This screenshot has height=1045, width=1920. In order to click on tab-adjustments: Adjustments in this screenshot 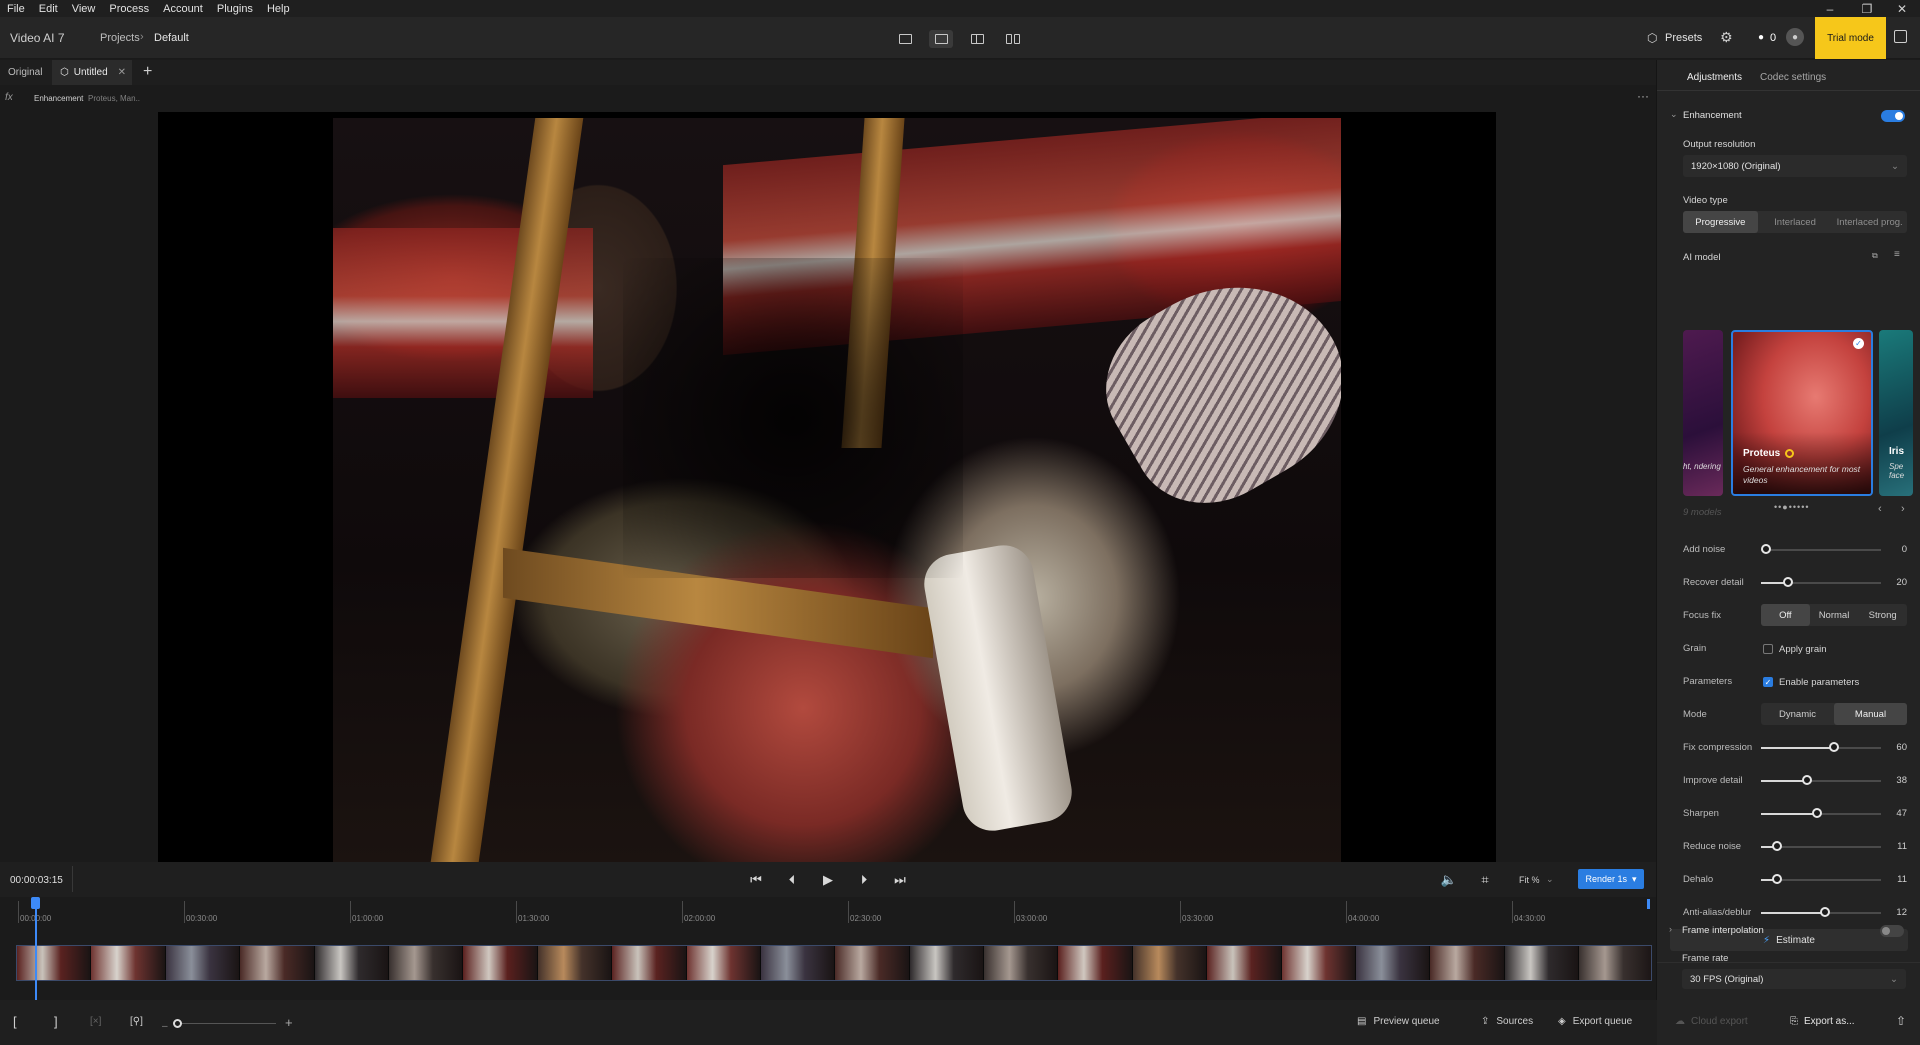, I will do `click(1714, 77)`.